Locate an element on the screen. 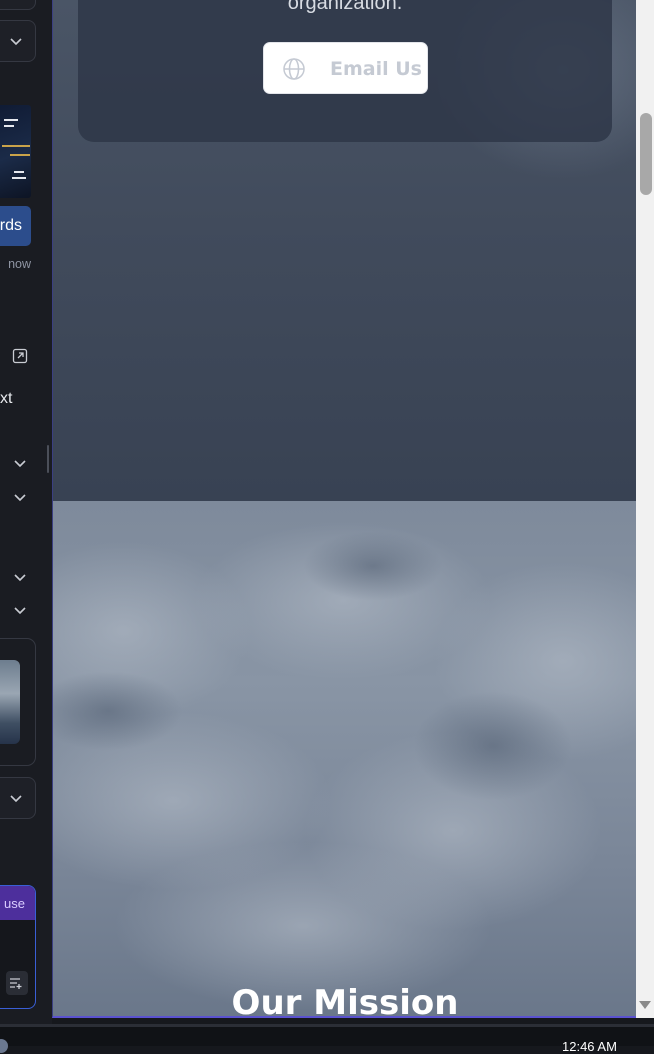 Image resolution: width=654 pixels, height=1054 pixels. open-external-icon is located at coordinates (20, 356).